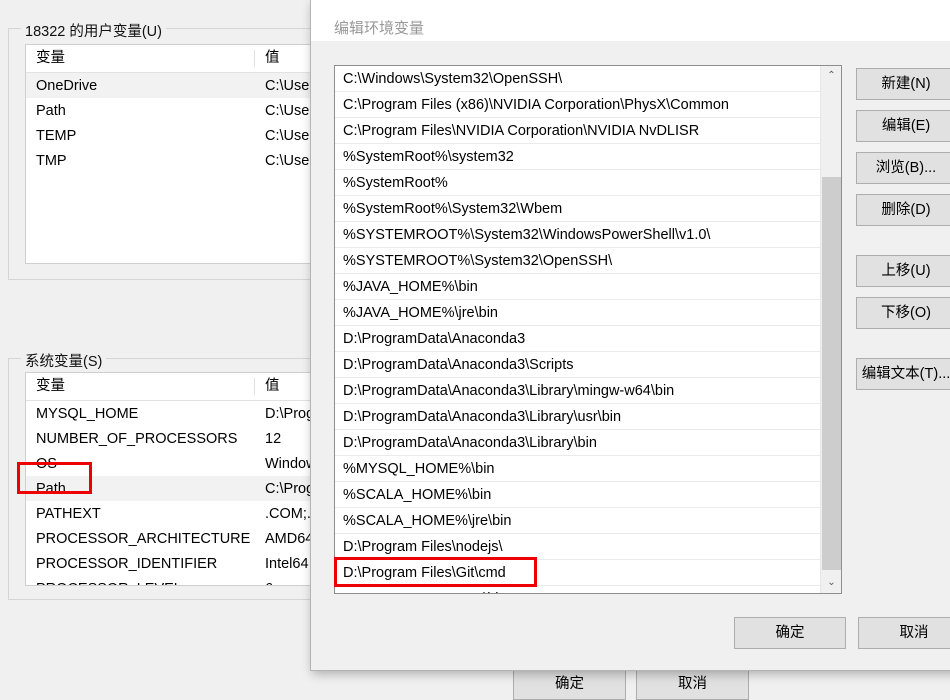  I want to click on list-item: %HADOOP_HOME%\bin, so click(577, 589).